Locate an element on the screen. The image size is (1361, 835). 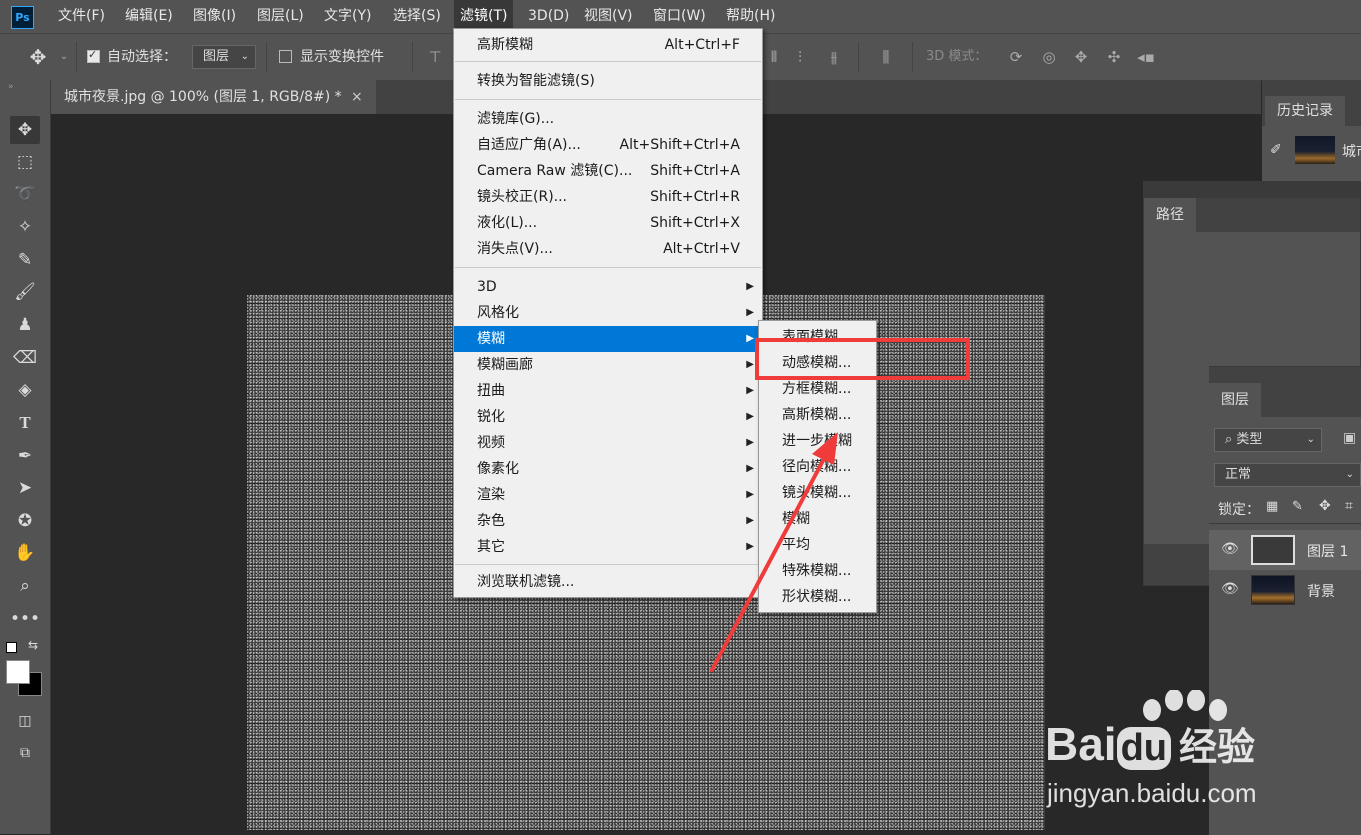
baidu-url-text: jingyan.baidu.com is located at coordinates (1152, 793).